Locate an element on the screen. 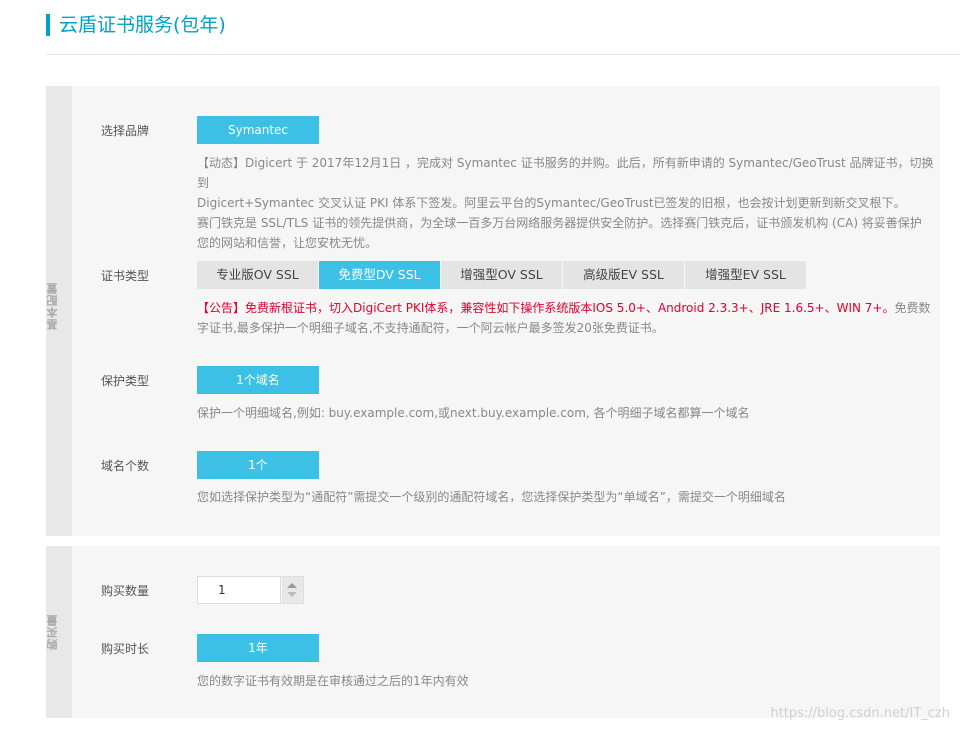 The height and width of the screenshot is (732, 960). domain-count-button: 1个 is located at coordinates (258, 465).